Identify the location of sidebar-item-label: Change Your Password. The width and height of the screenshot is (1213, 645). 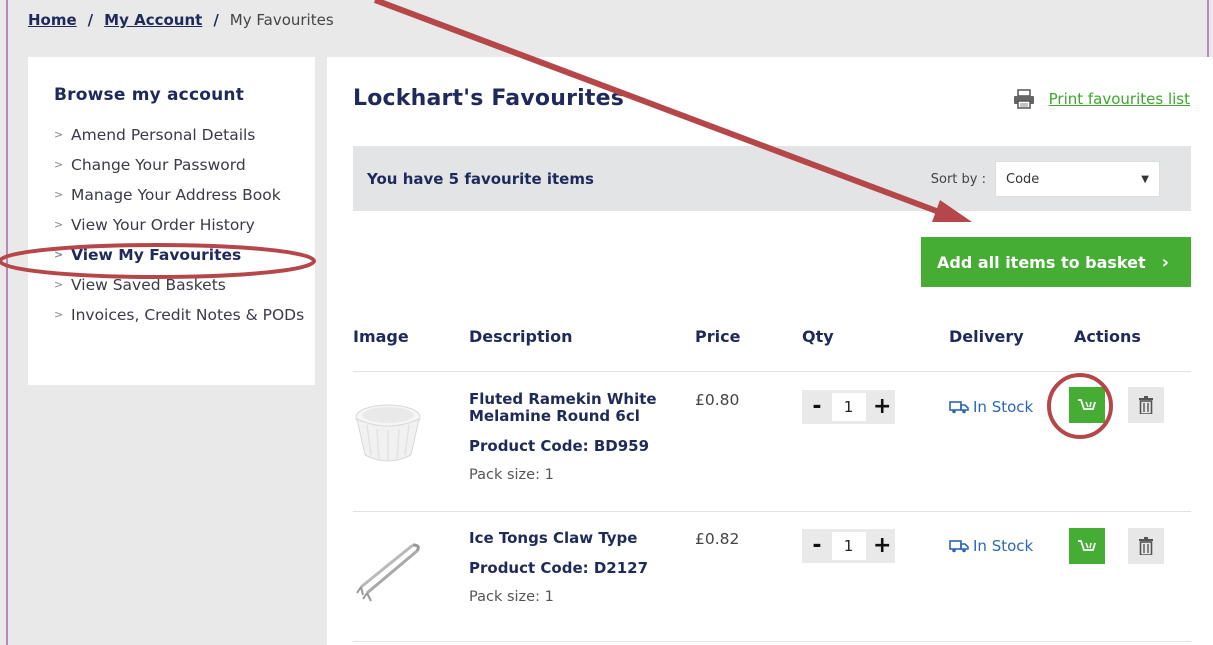
(158, 165).